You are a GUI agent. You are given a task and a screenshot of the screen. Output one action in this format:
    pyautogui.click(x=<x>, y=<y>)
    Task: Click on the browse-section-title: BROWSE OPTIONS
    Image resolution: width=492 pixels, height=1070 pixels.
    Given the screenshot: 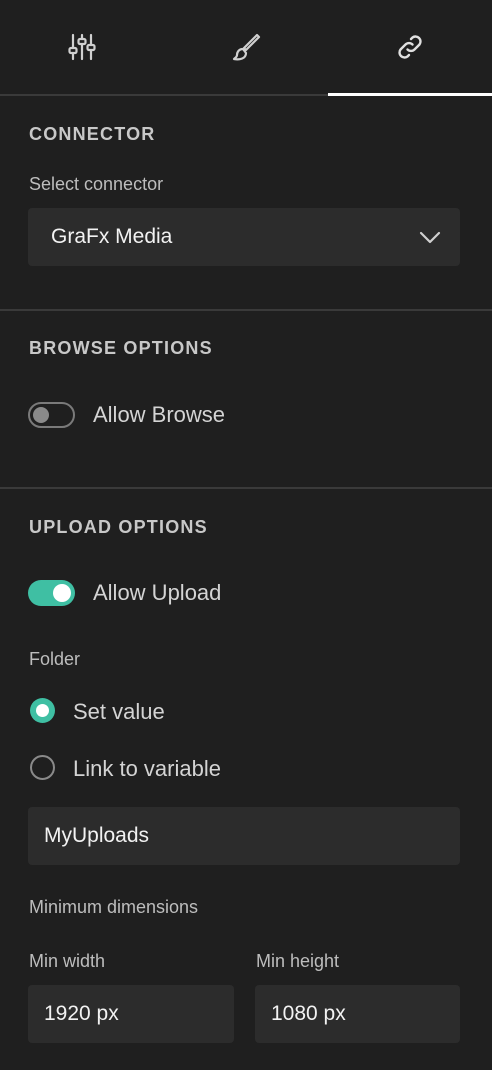 What is the action you would take?
    pyautogui.click(x=121, y=348)
    